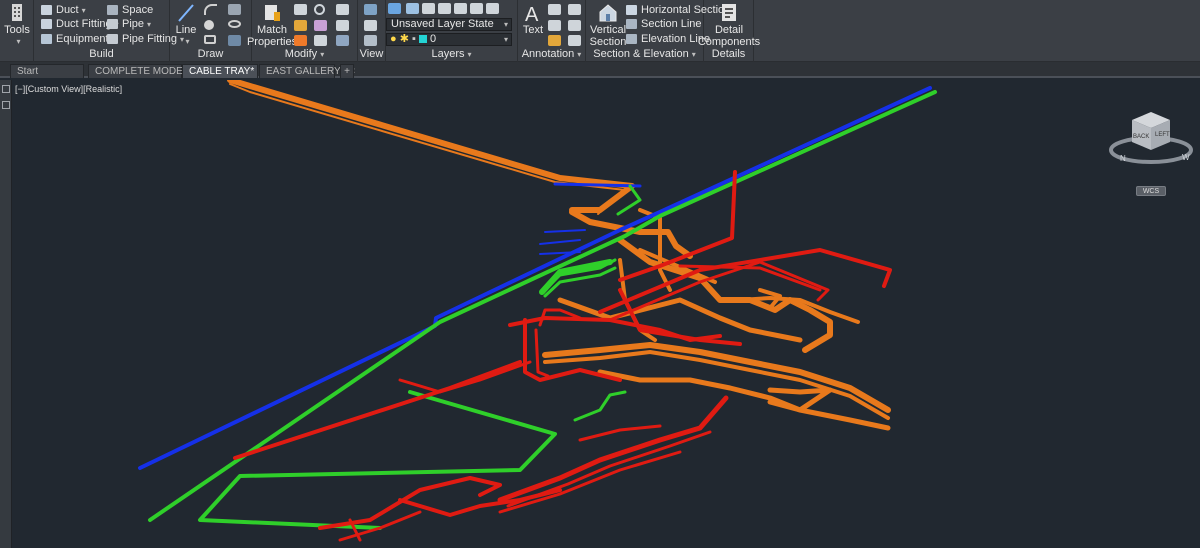  Describe the element at coordinates (47, 71) in the screenshot. I see `tab-start: Start` at that location.